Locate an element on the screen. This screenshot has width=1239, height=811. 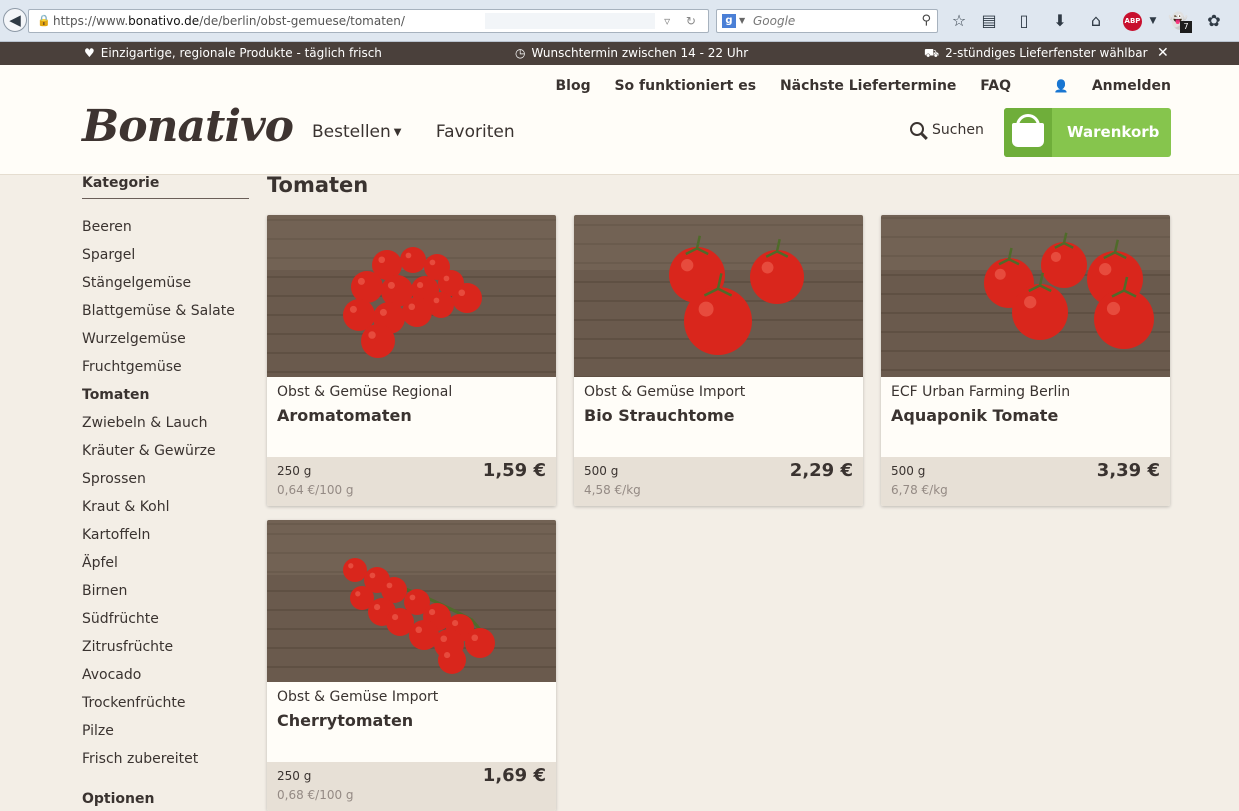
link-blog: Blog is located at coordinates (572, 86).